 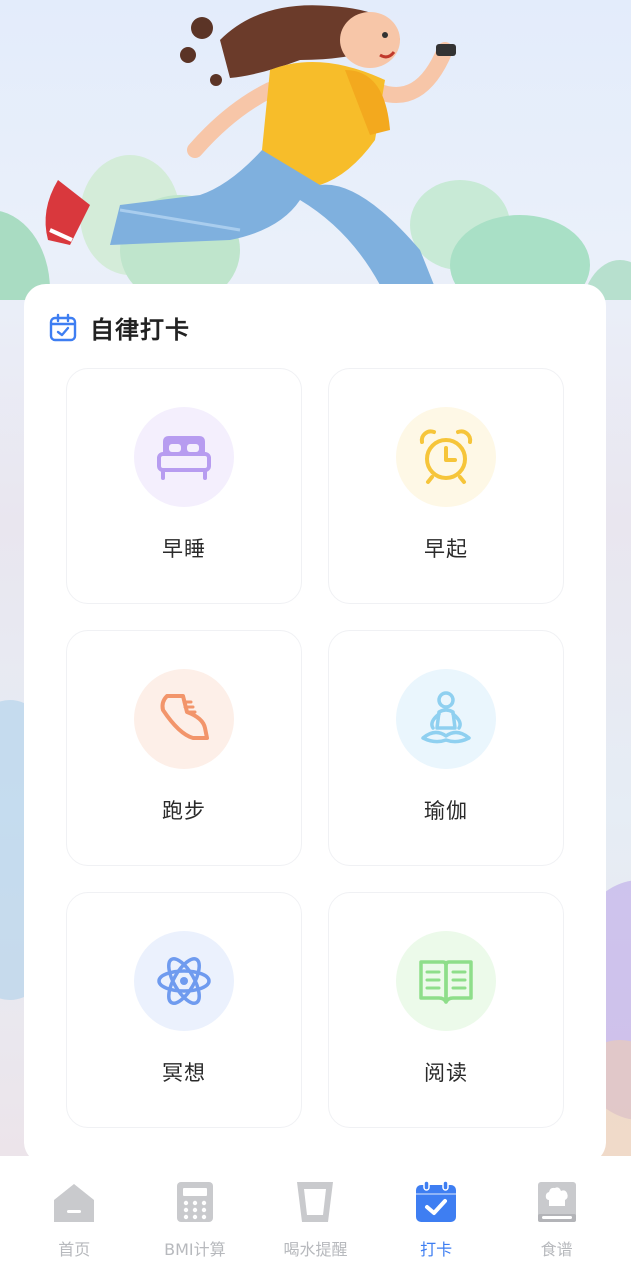 I want to click on tab-label: 首页, so click(x=74, y=1249).